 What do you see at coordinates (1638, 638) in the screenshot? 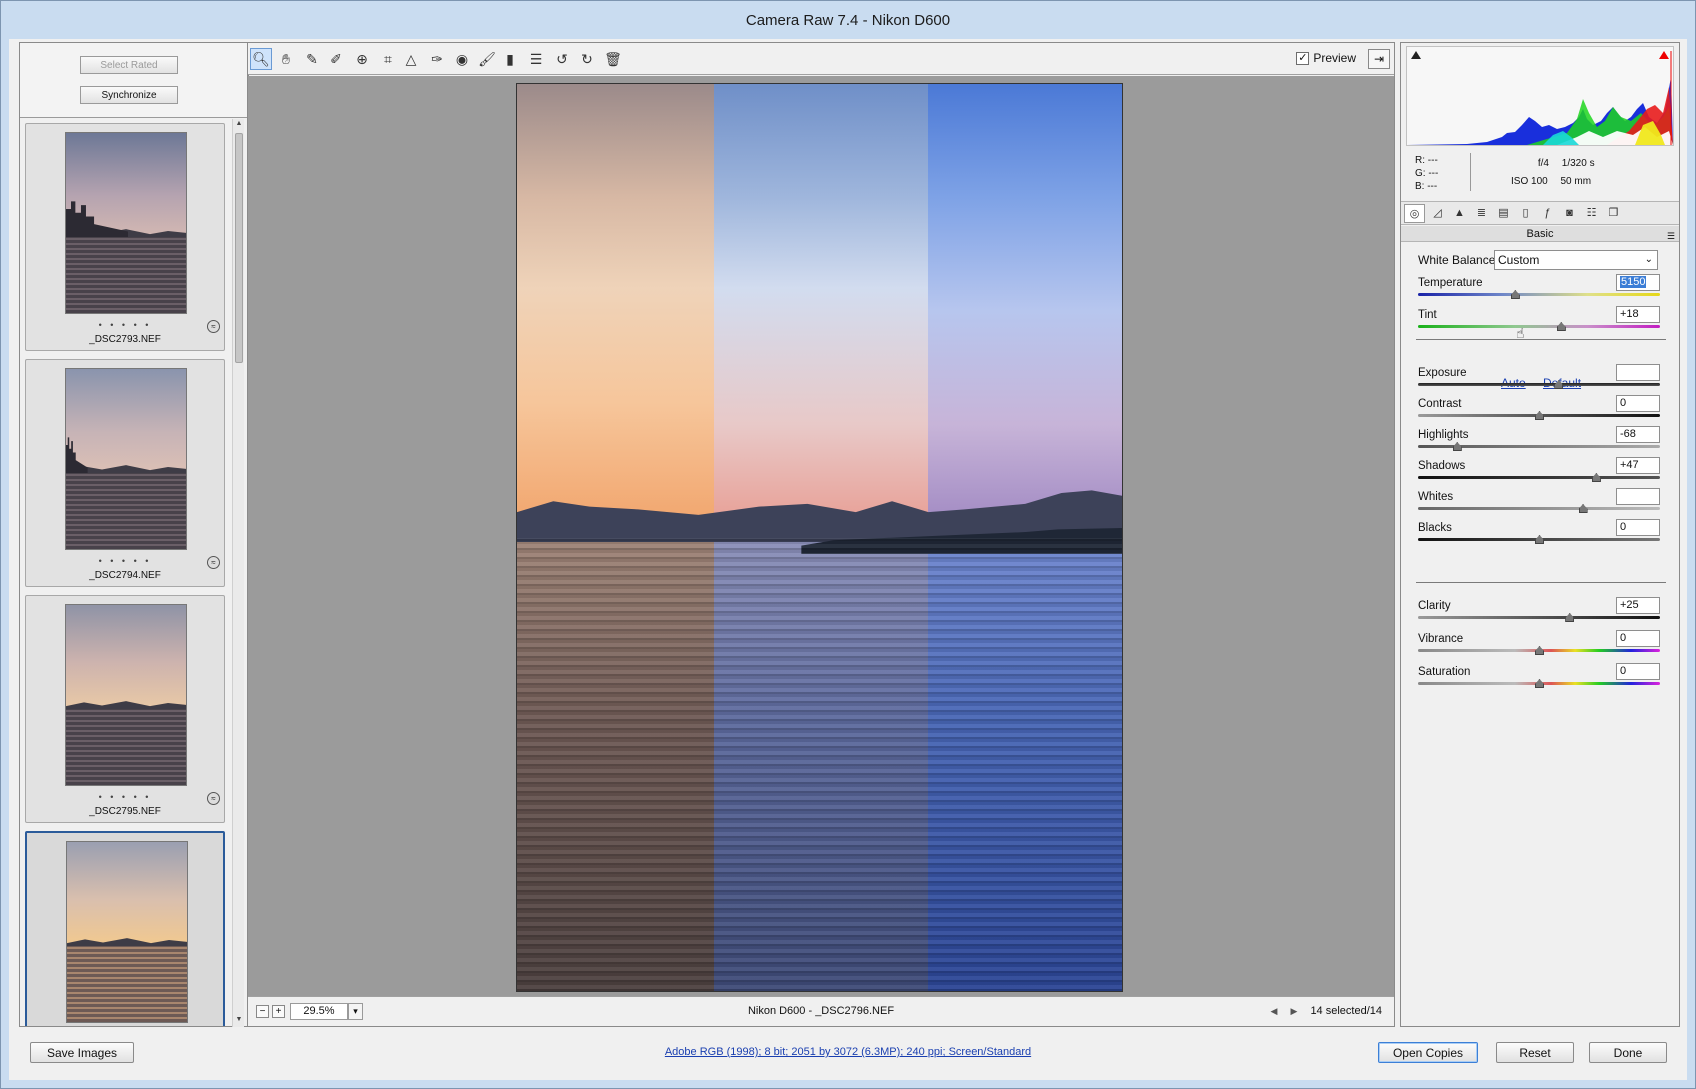
I see `vibrance-field: 0` at bounding box center [1638, 638].